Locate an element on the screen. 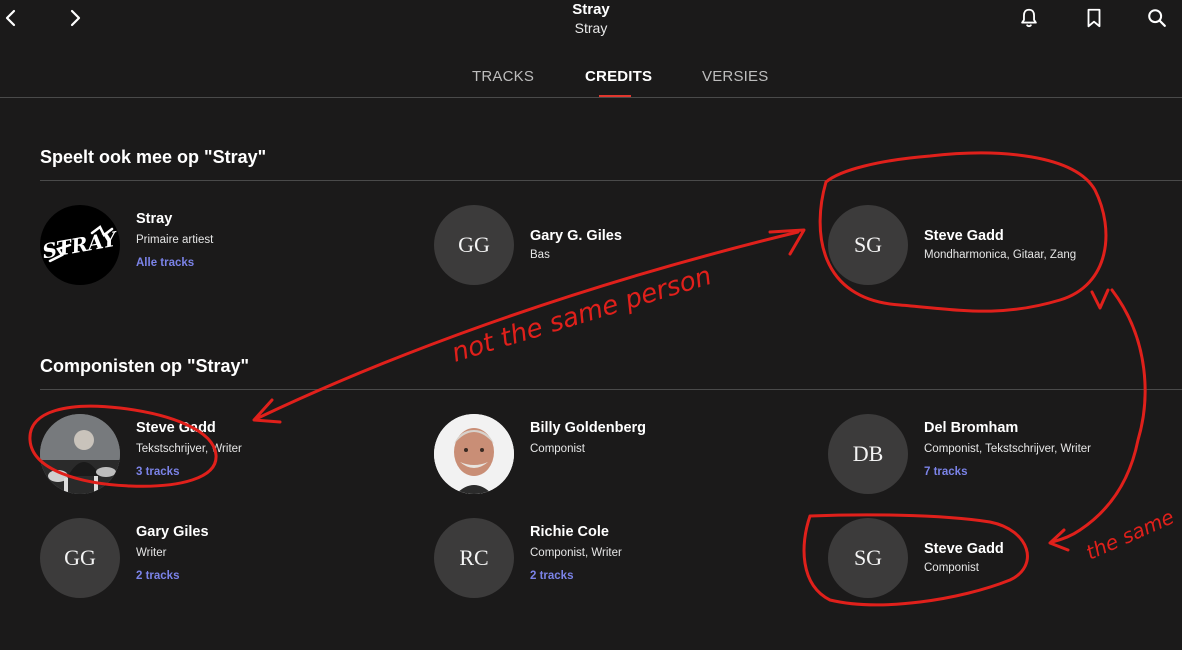  bookmark-icon is located at coordinates (1094, 18).